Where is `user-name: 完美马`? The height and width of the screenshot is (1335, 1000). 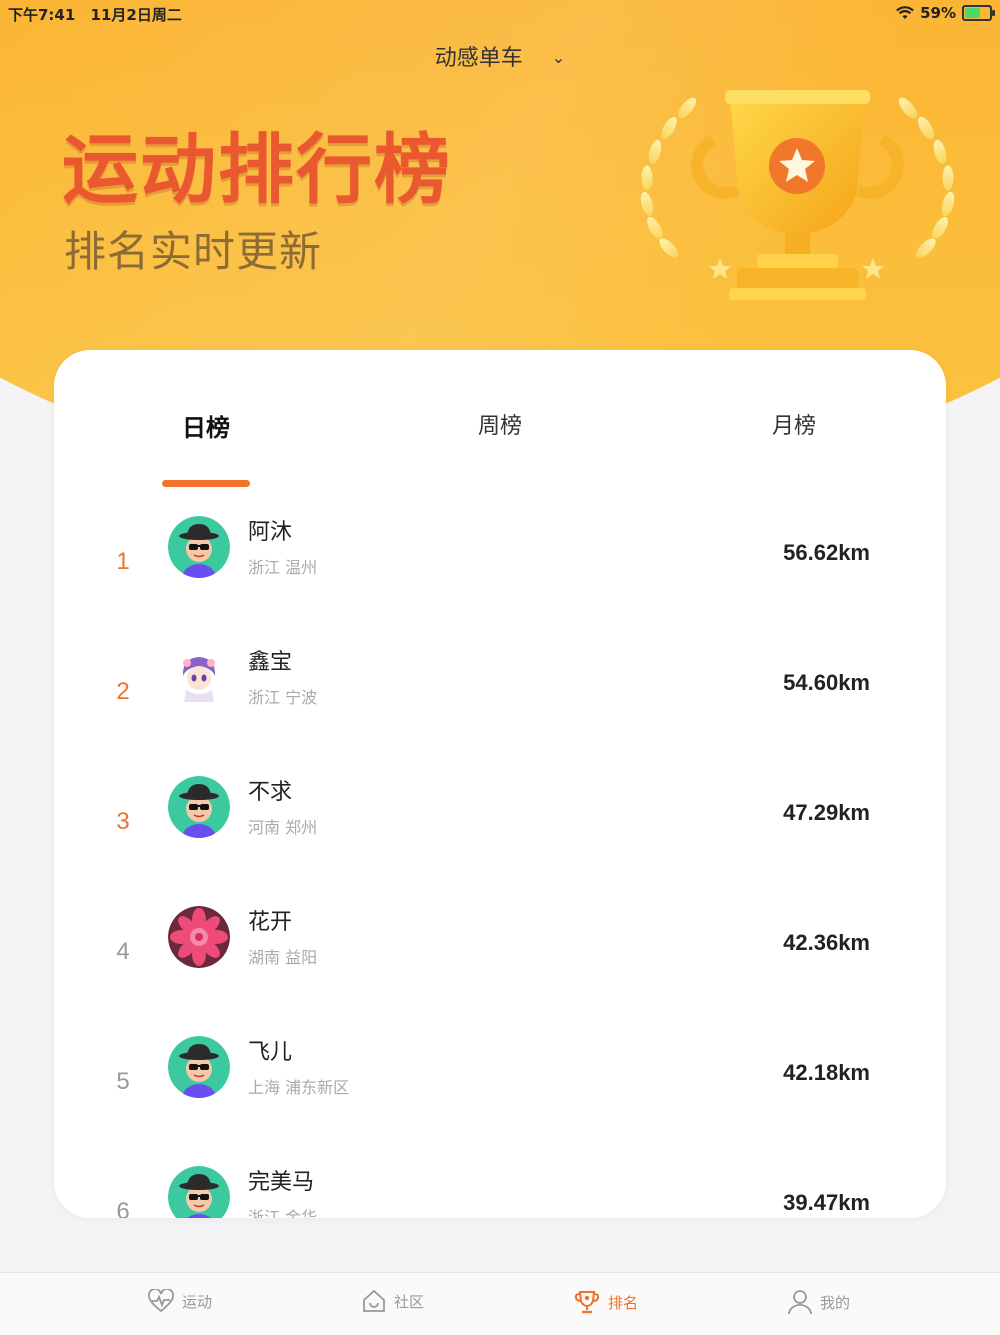
user-name: 完美马 is located at coordinates (281, 1182).